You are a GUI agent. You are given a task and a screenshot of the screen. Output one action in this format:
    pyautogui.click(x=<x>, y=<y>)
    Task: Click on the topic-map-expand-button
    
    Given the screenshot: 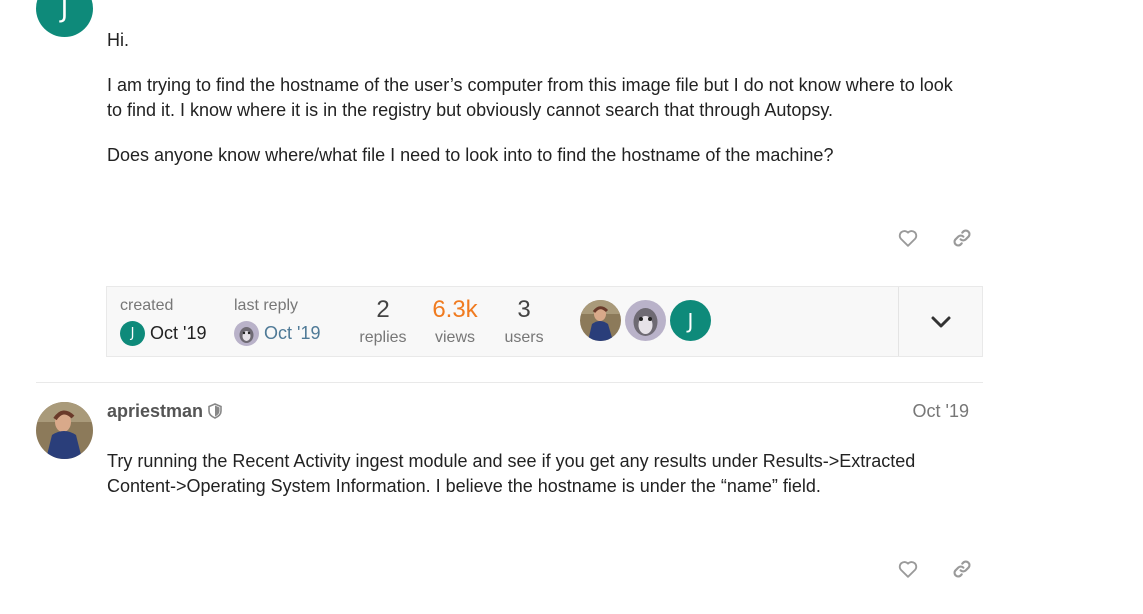 What is the action you would take?
    pyautogui.click(x=940, y=321)
    